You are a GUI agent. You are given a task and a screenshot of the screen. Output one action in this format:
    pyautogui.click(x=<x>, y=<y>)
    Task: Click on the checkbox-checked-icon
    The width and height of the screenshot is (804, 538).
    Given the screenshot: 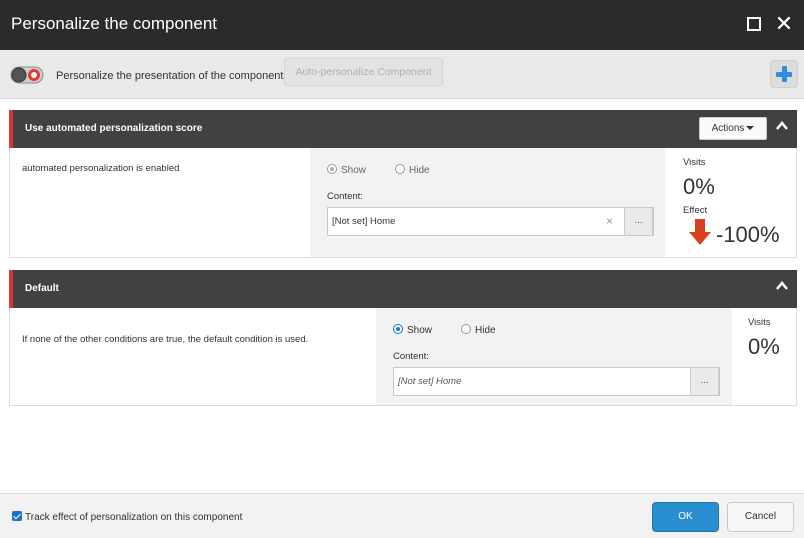 What is the action you would take?
    pyautogui.click(x=17, y=516)
    